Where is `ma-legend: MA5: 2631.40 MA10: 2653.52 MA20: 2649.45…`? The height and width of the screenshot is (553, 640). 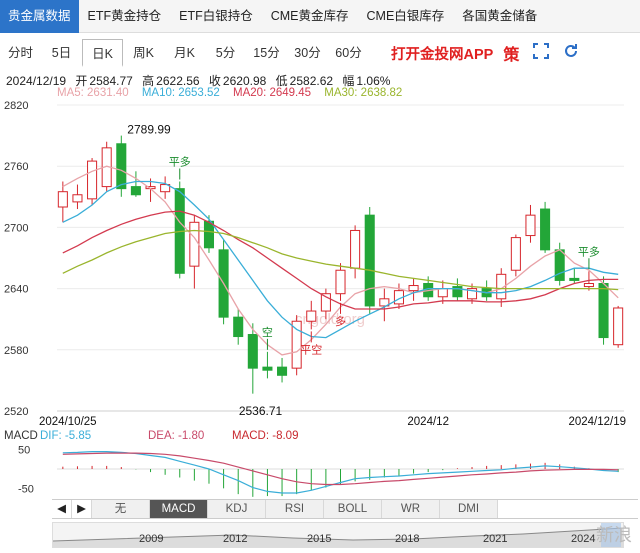
ma-legend: MA5: 2631.40 MA10: 2653.52 MA20: 2649.45… is located at coordinates (234, 93).